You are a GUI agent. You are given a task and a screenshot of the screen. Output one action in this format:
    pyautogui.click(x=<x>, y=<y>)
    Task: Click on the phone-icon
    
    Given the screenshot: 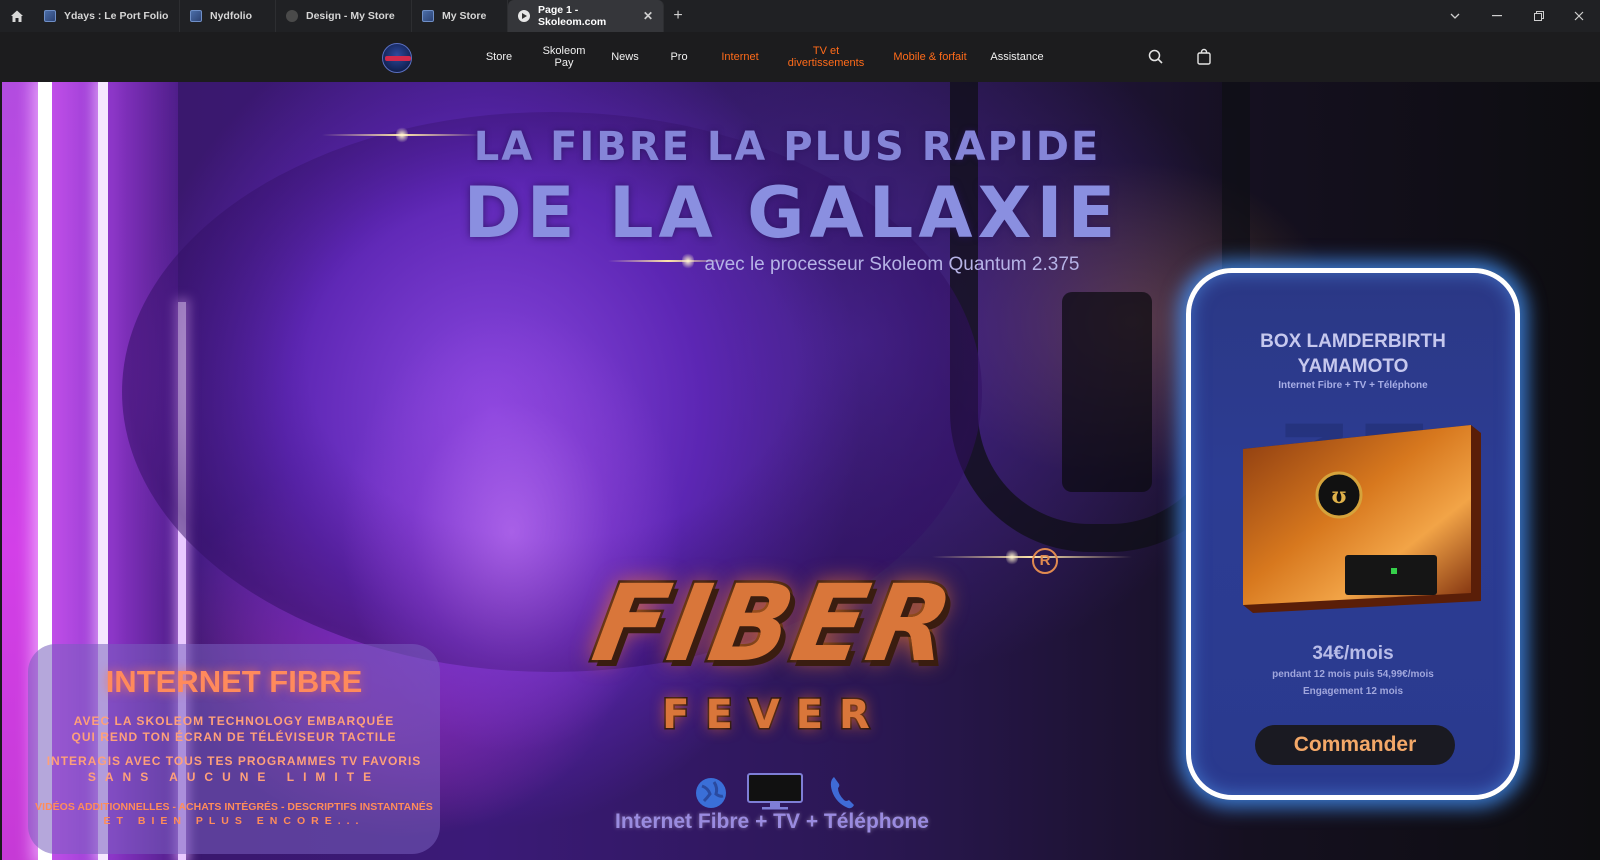 What is the action you would take?
    pyautogui.click(x=842, y=793)
    